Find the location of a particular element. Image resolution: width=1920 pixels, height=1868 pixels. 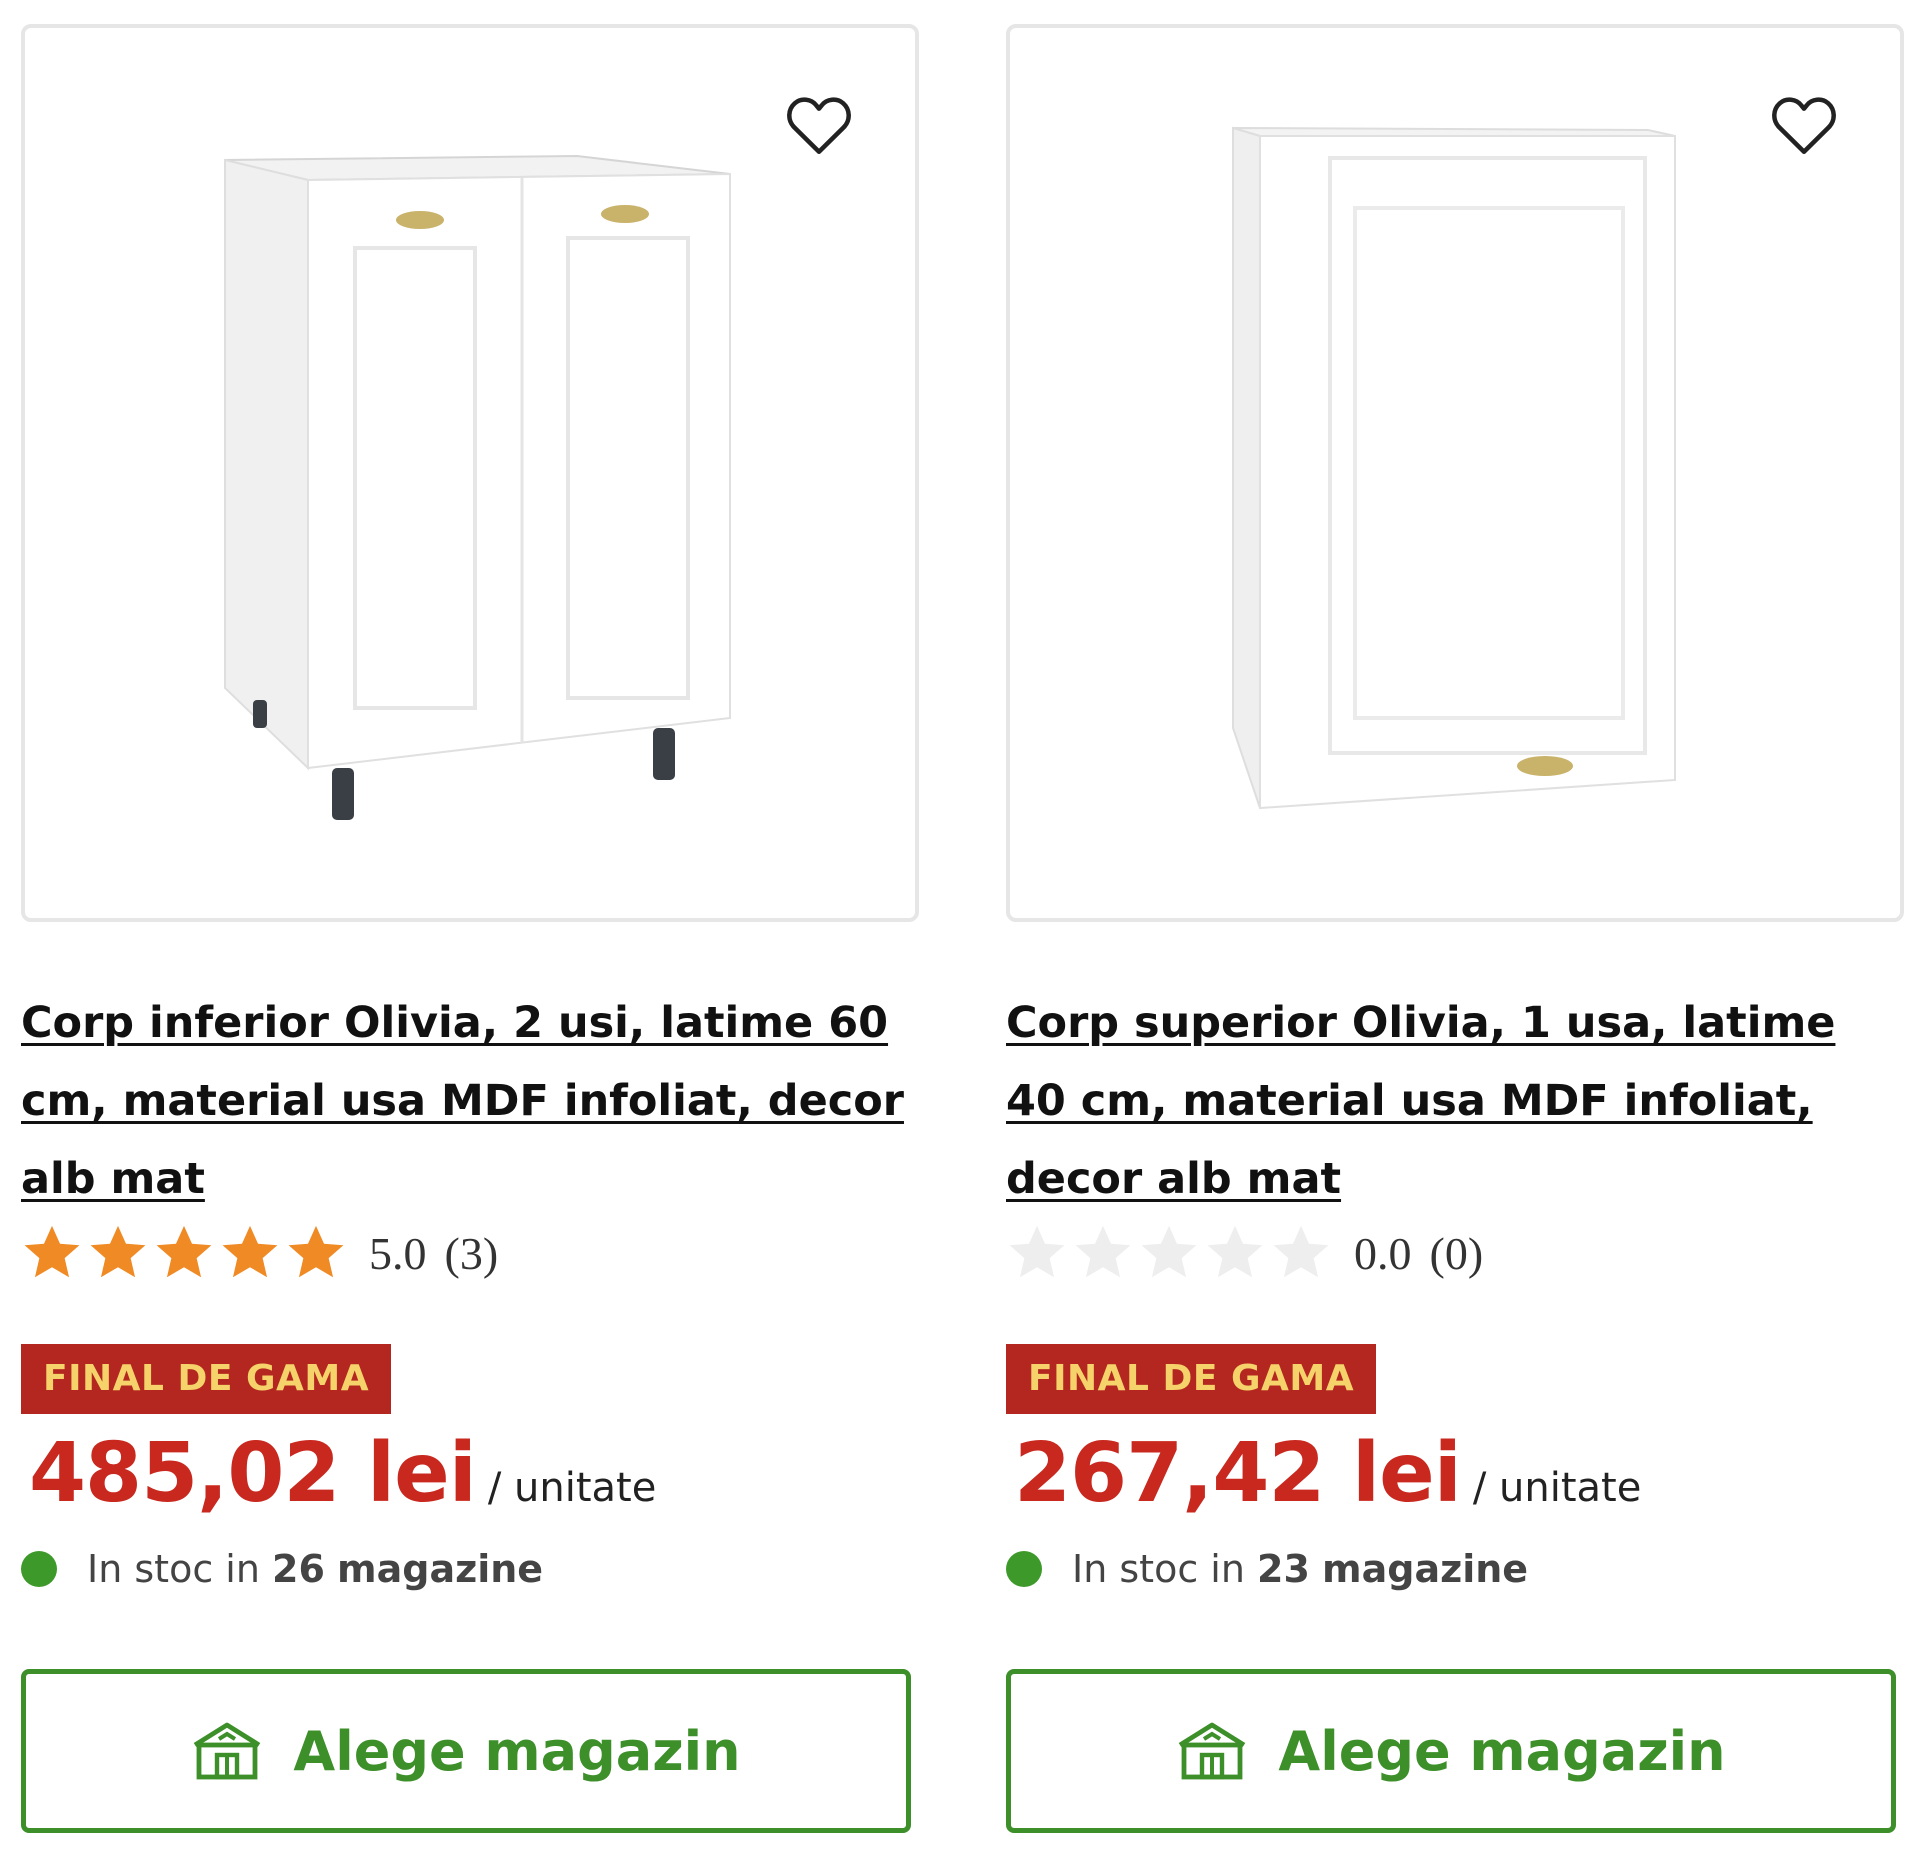

rating-count: (0) is located at coordinates (1456, 1253).